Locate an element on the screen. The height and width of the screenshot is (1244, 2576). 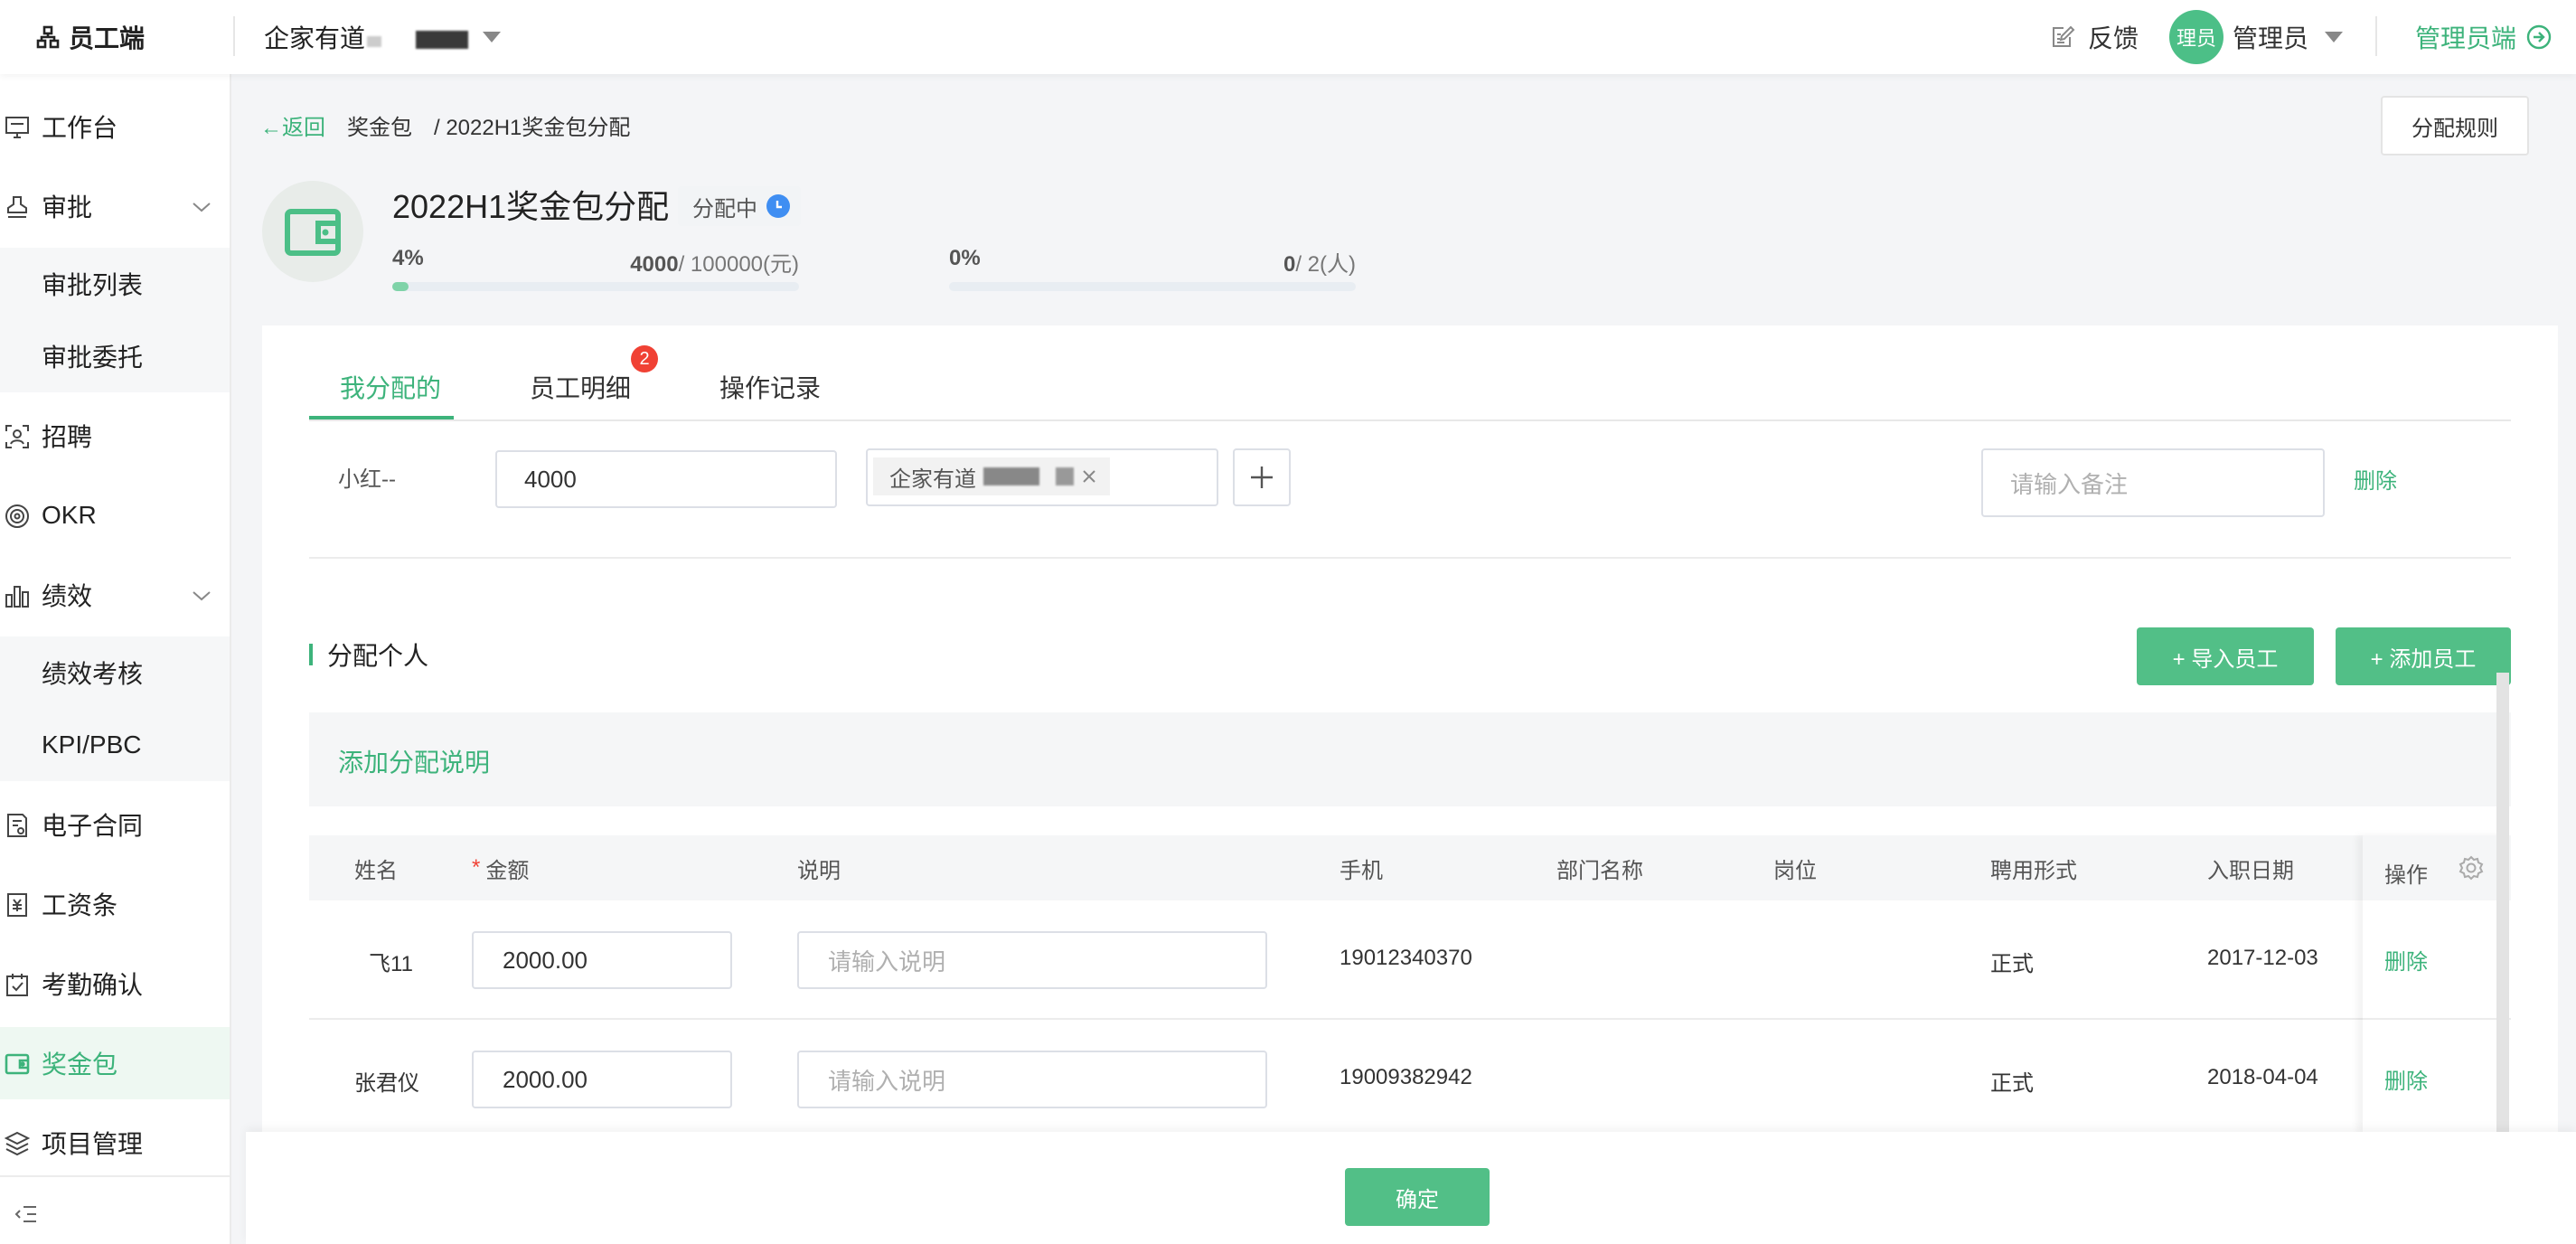
user-menu: 理员 管理员 is located at coordinates (2256, 37).